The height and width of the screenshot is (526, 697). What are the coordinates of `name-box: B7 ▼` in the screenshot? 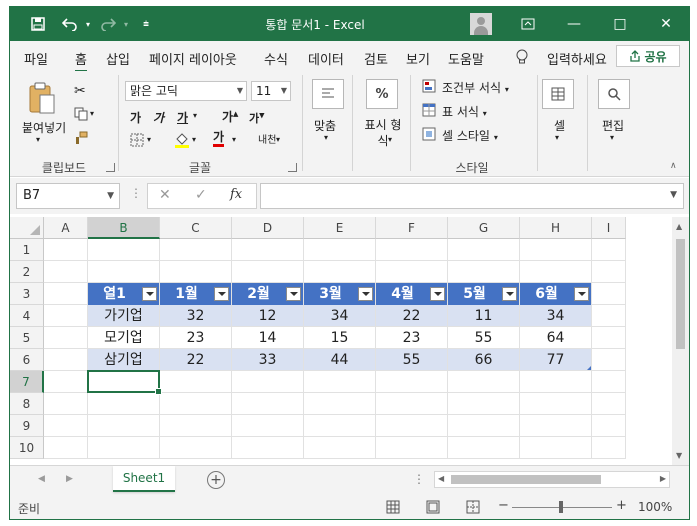 It's located at (68, 196).